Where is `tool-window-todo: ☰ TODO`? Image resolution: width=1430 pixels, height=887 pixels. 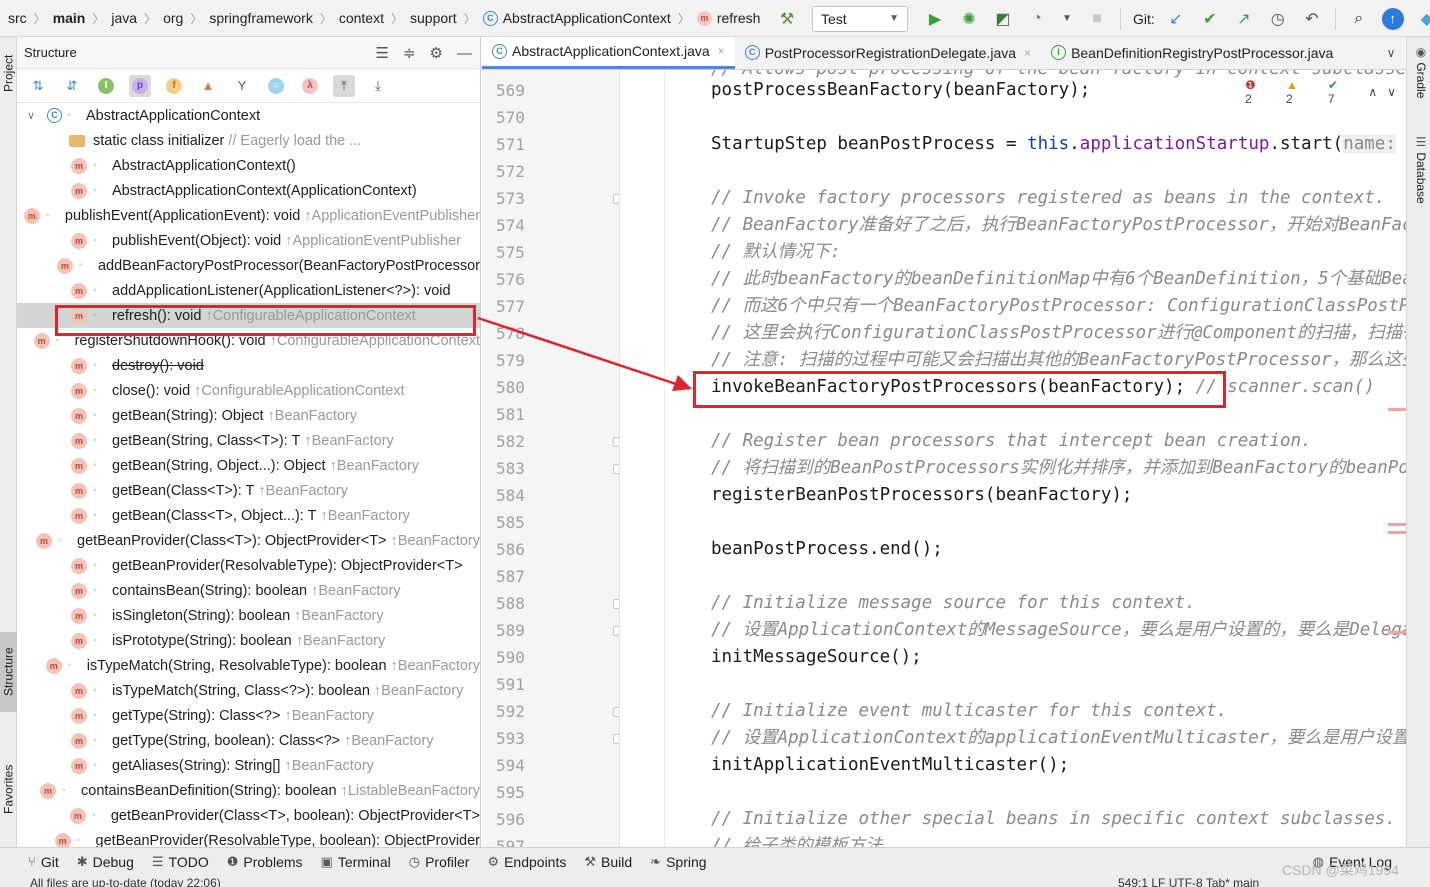 tool-window-todo: ☰ TODO is located at coordinates (180, 862).